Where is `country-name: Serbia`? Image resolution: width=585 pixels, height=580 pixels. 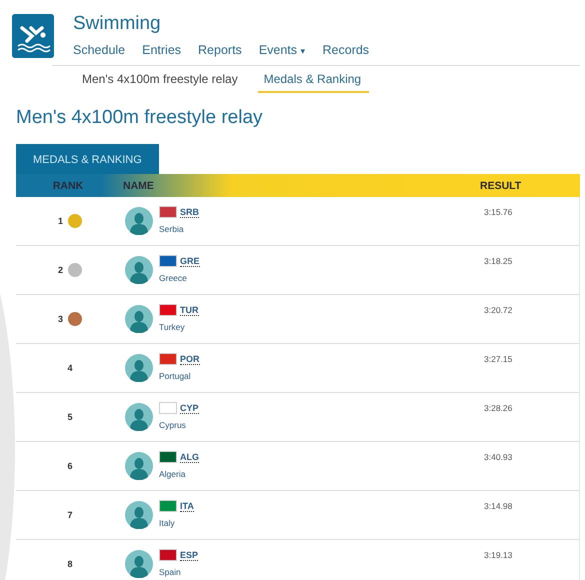
country-name: Serbia is located at coordinates (172, 229).